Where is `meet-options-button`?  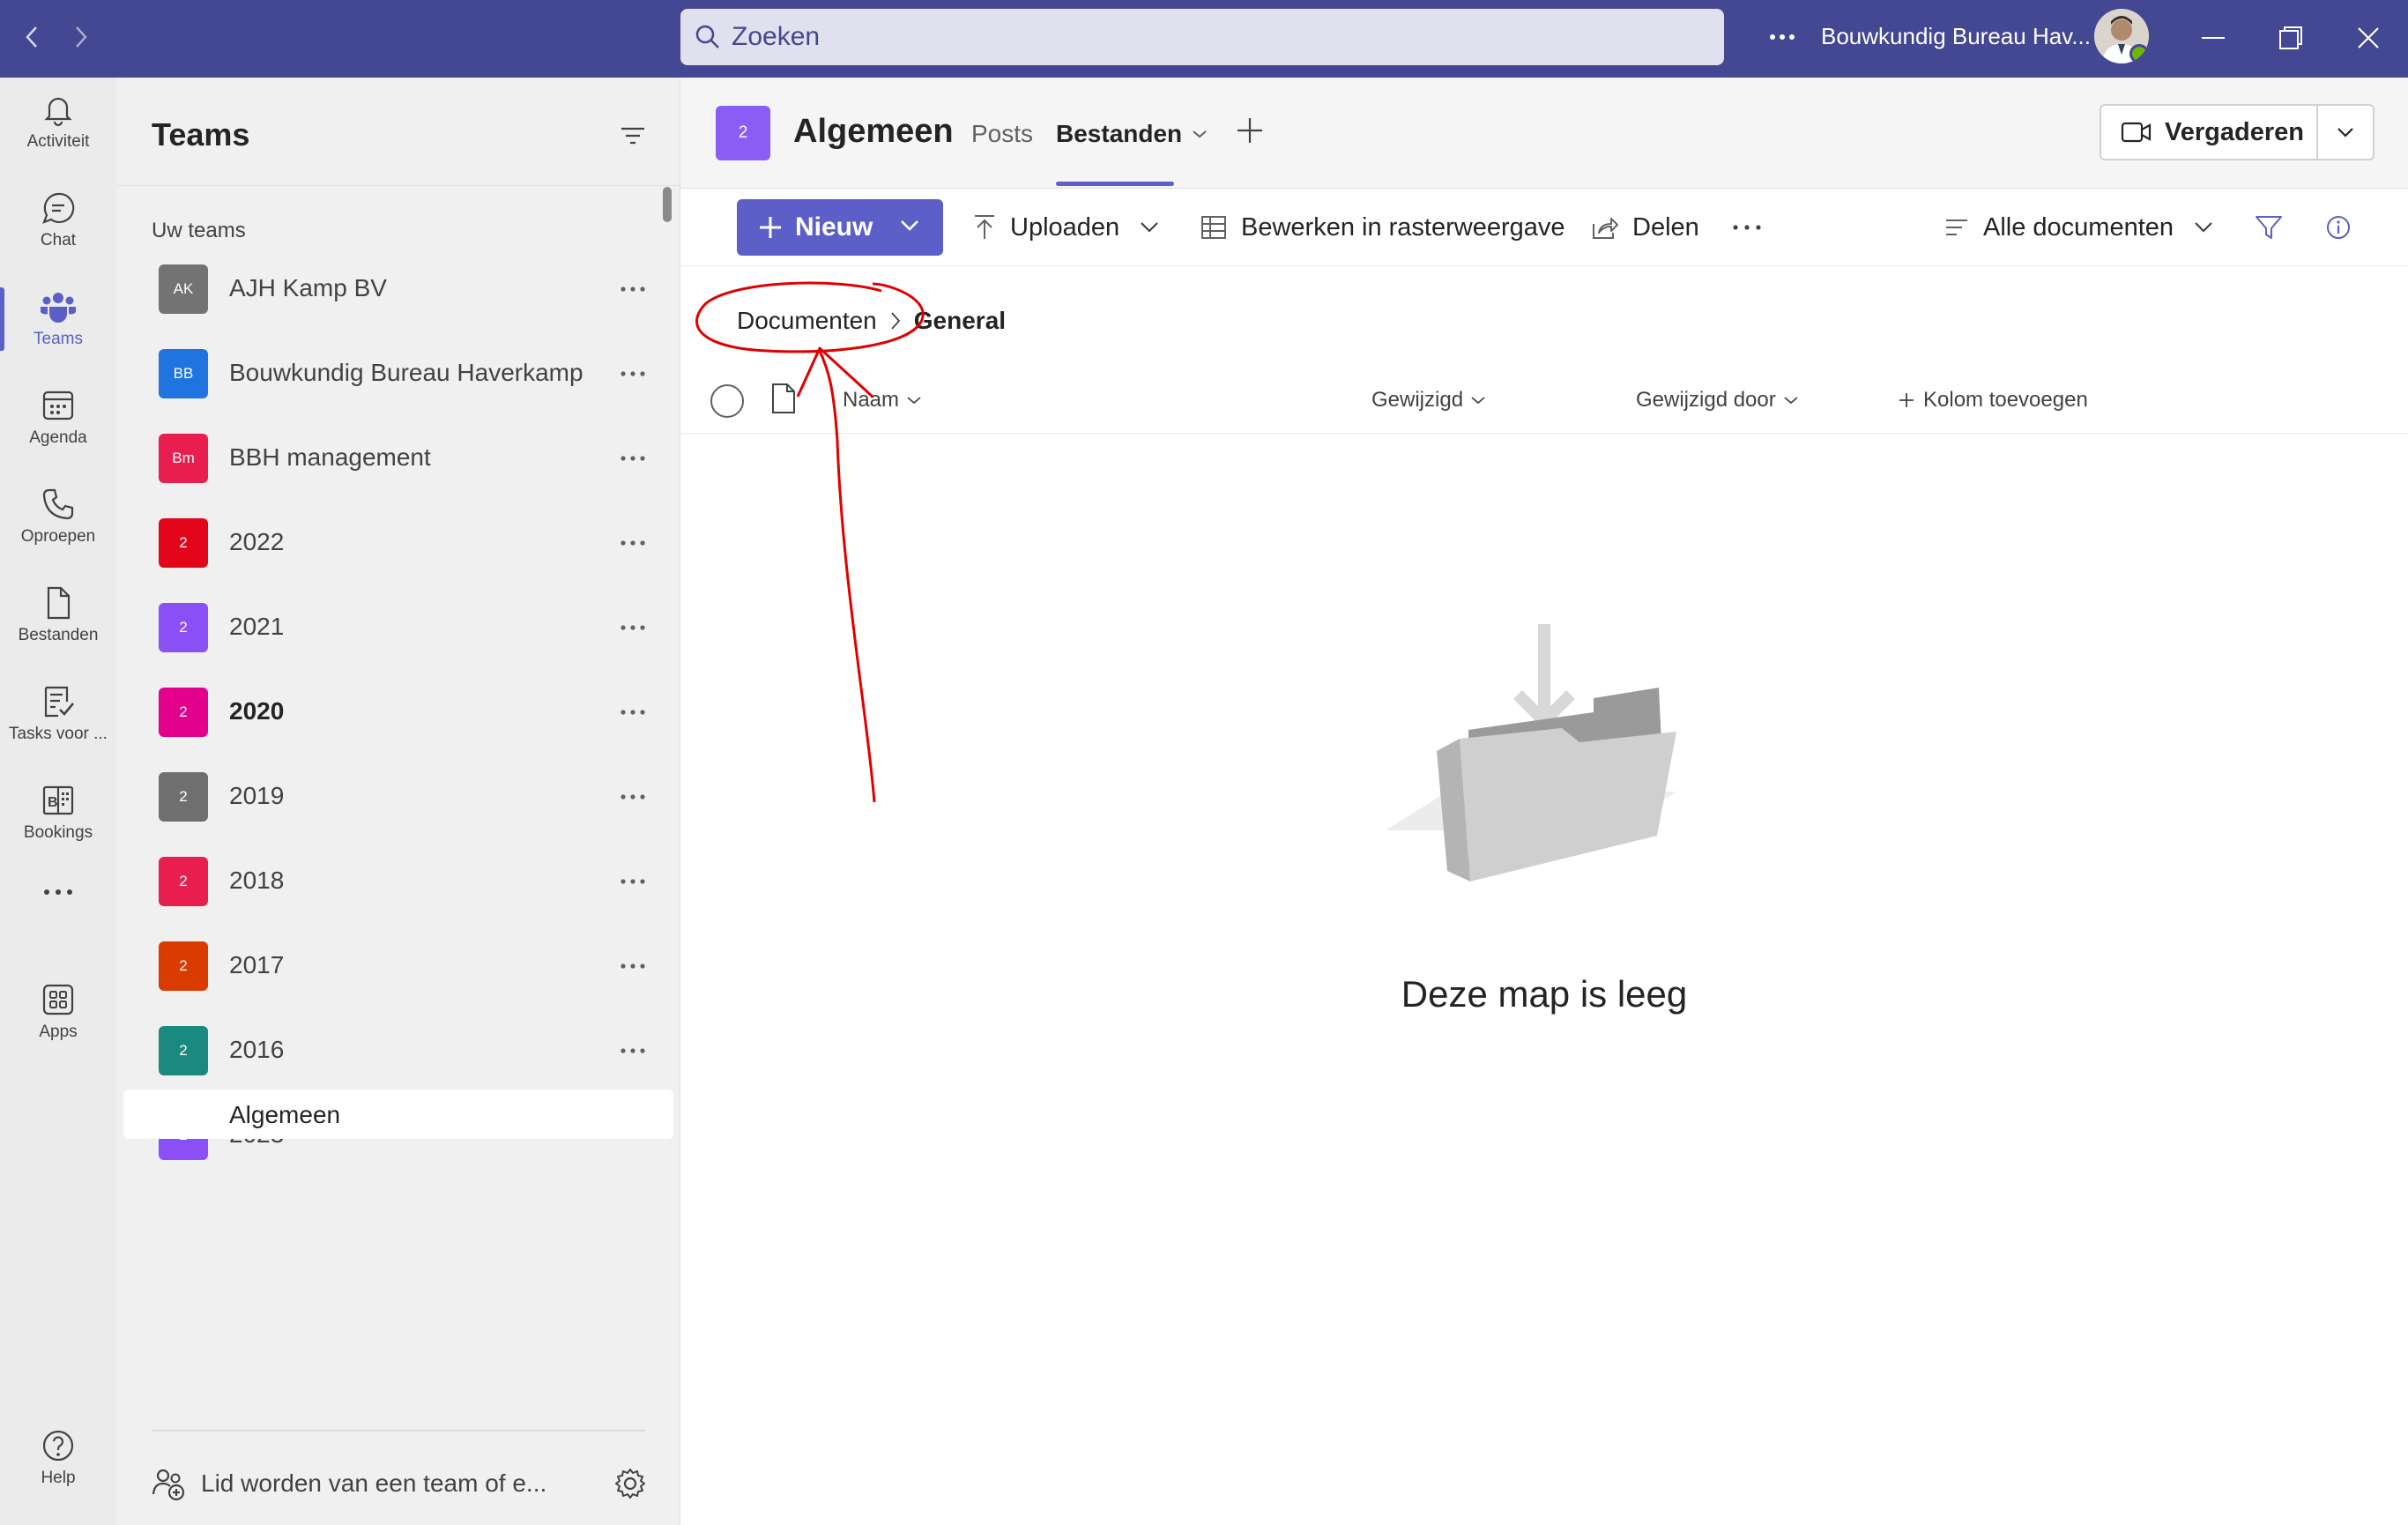 meet-options-button is located at coordinates (2345, 133).